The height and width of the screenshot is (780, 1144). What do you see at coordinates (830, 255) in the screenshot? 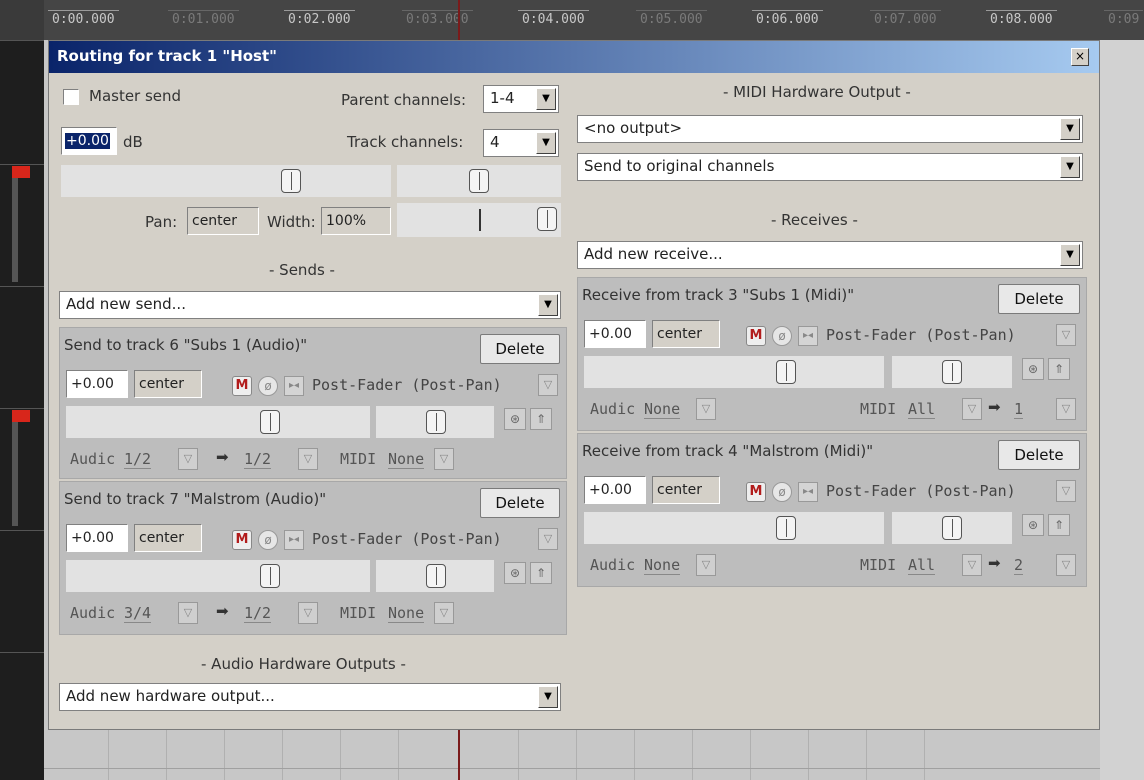
I see `add-receive-select: Add new receive... ▼` at bounding box center [830, 255].